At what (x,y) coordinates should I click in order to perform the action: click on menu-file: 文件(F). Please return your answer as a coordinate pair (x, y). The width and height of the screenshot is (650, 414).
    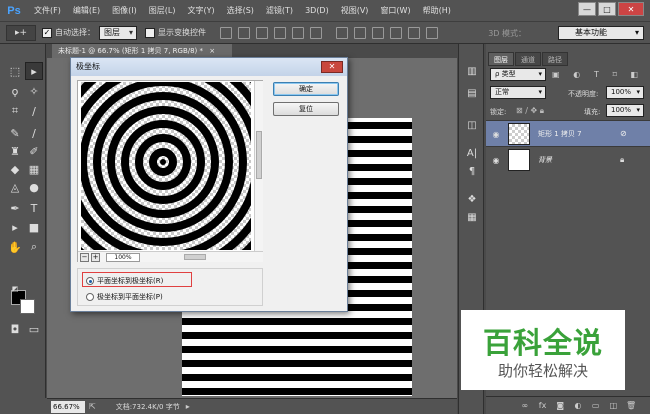
    Looking at the image, I should click on (47, 10).